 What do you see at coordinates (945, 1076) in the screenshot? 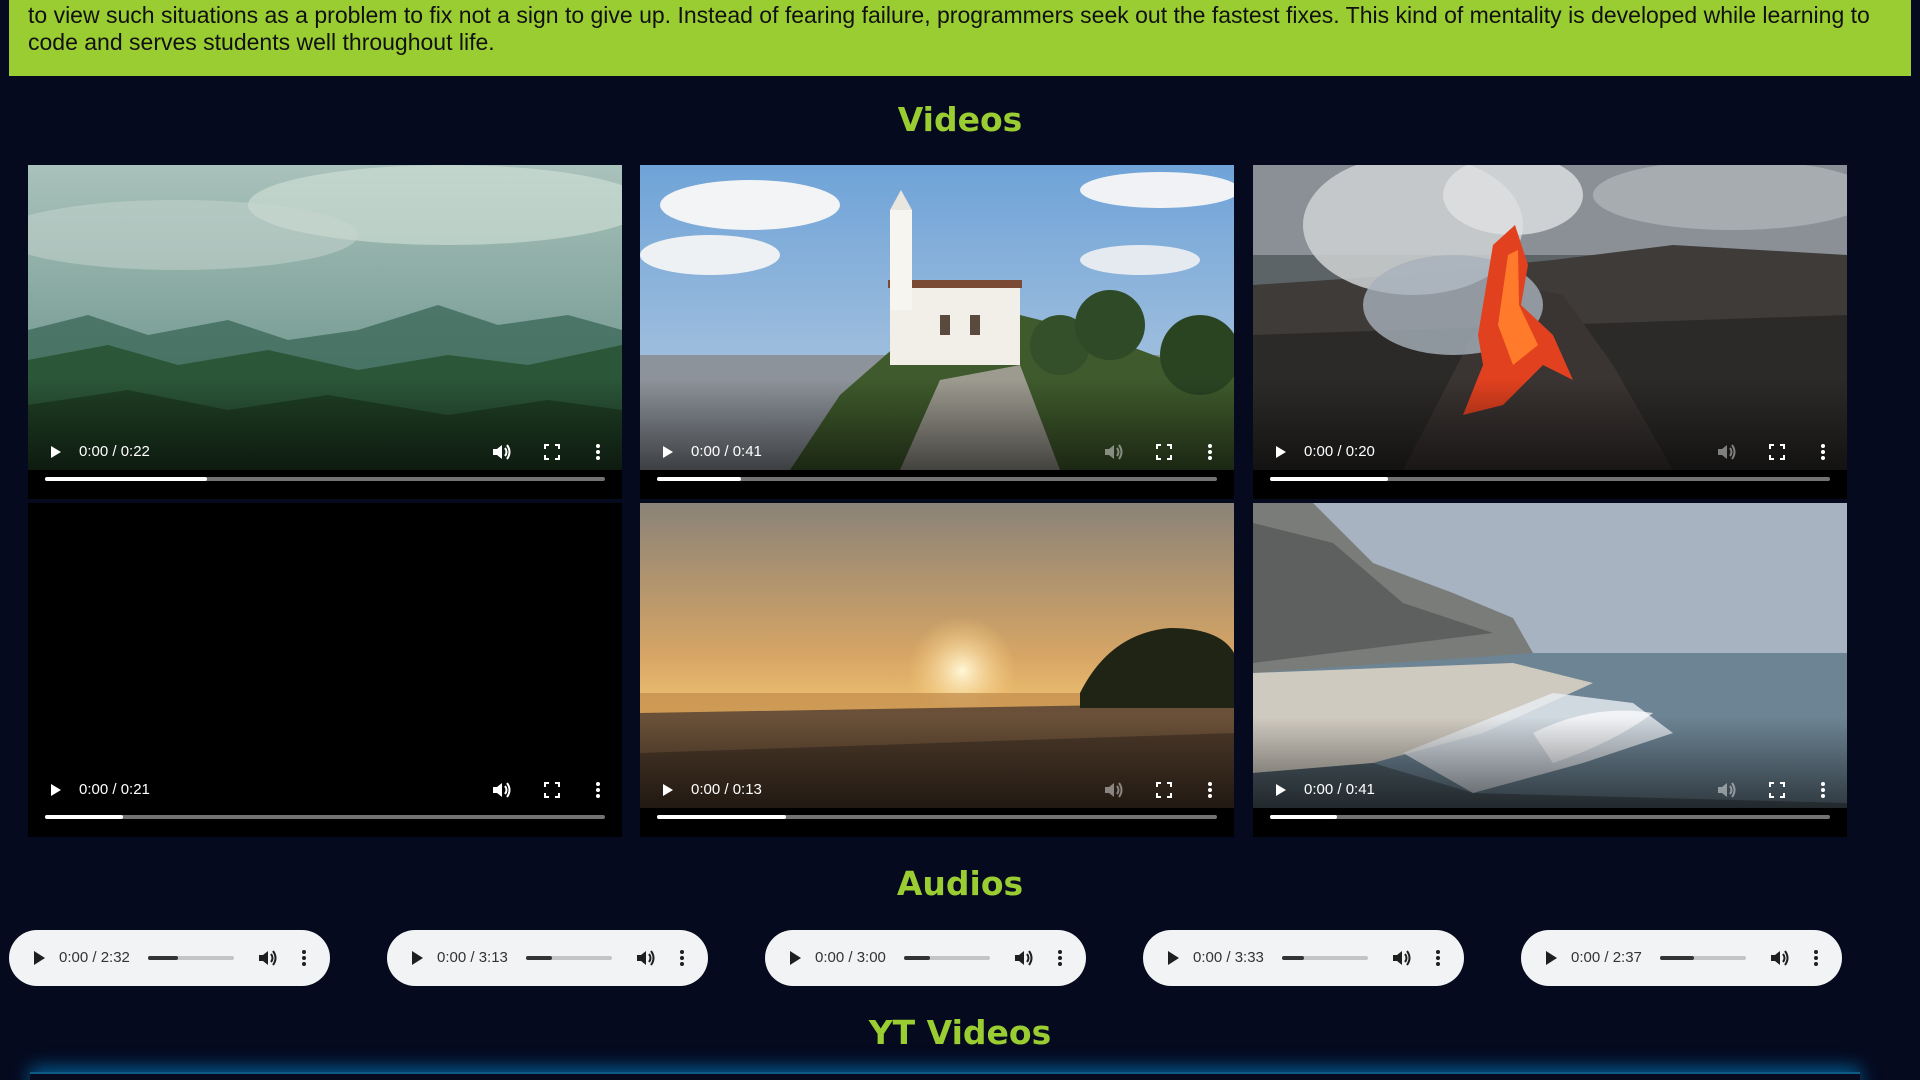
I see `yt-video-frames-top-edge` at bounding box center [945, 1076].